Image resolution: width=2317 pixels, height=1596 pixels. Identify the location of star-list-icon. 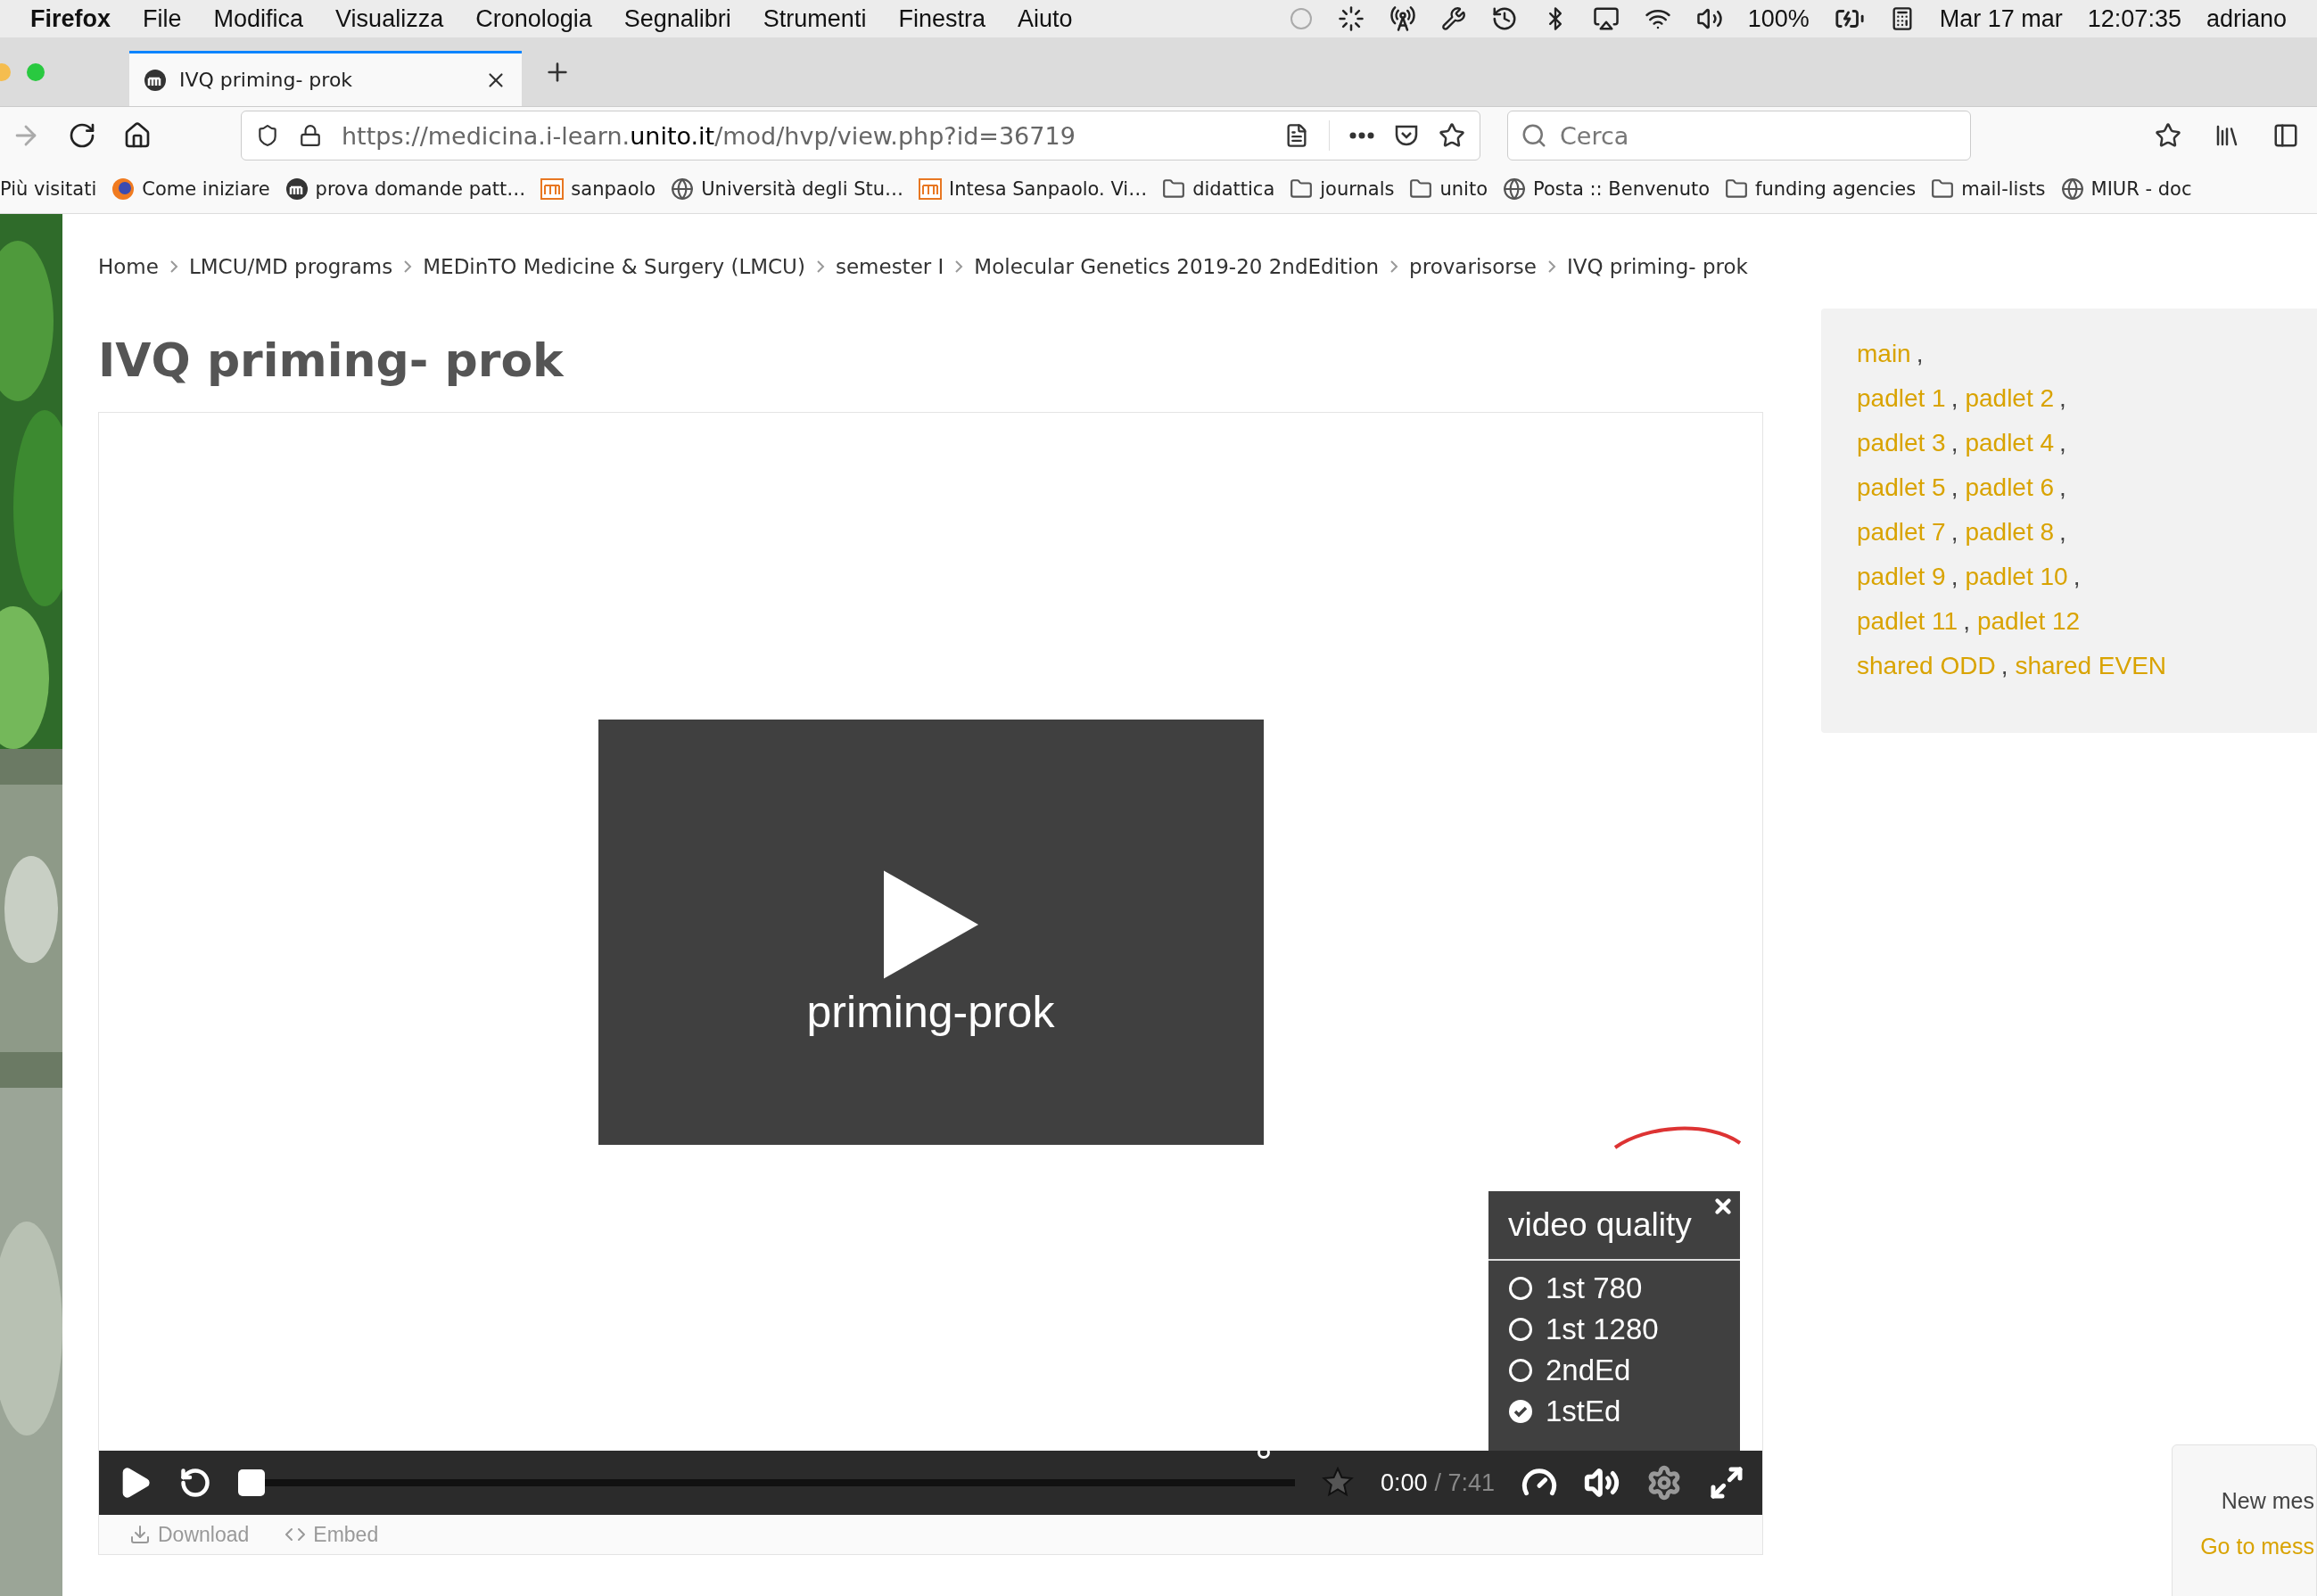
(2168, 135).